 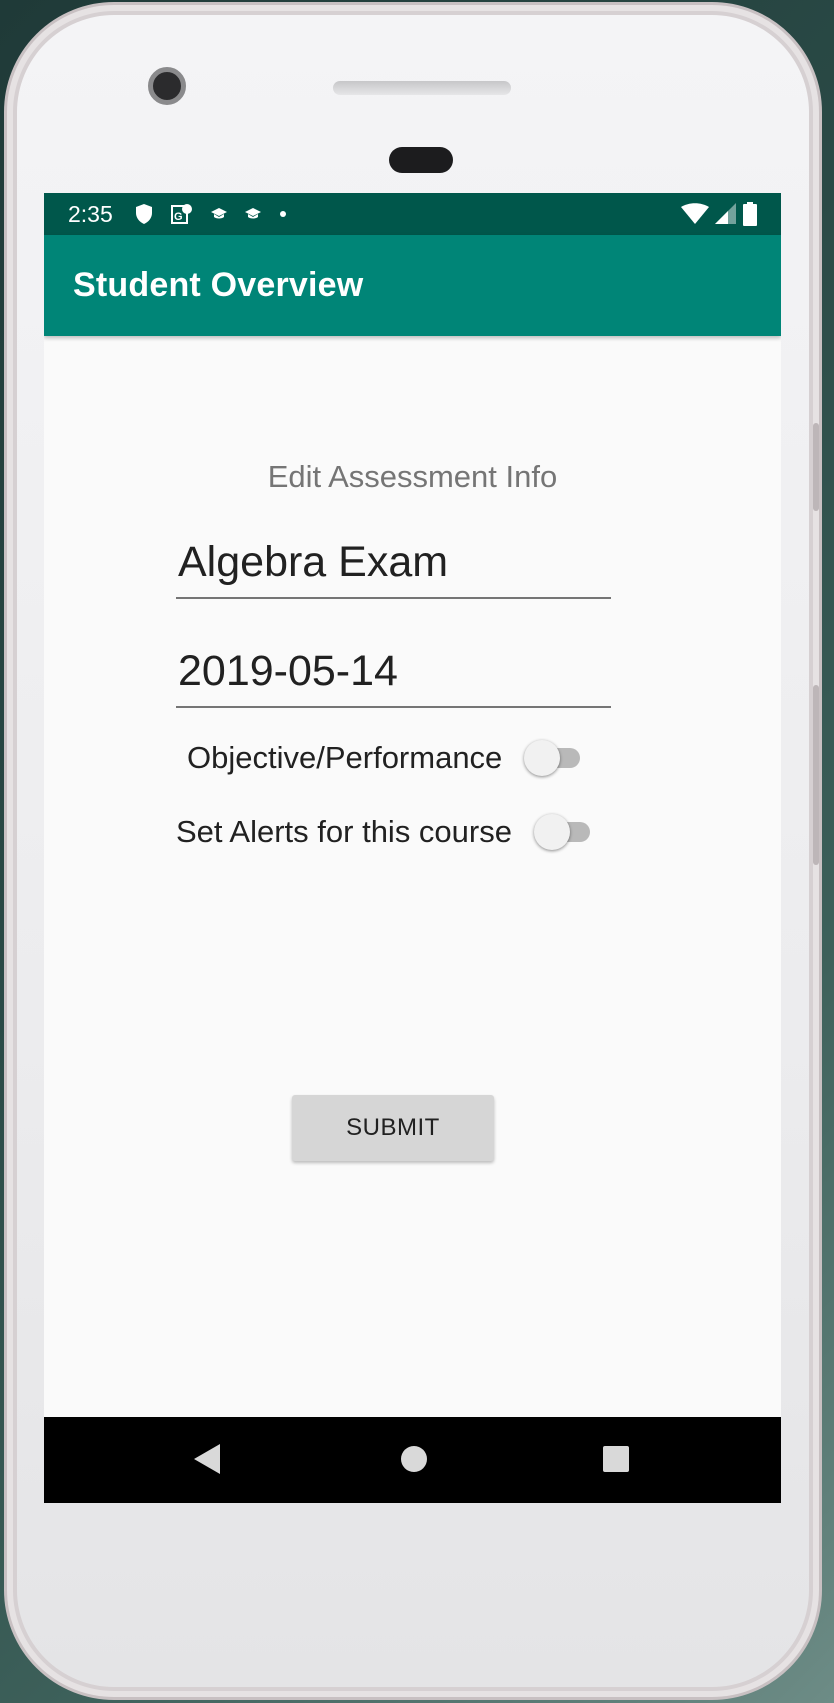 What do you see at coordinates (816, 775) in the screenshot?
I see `power-button` at bounding box center [816, 775].